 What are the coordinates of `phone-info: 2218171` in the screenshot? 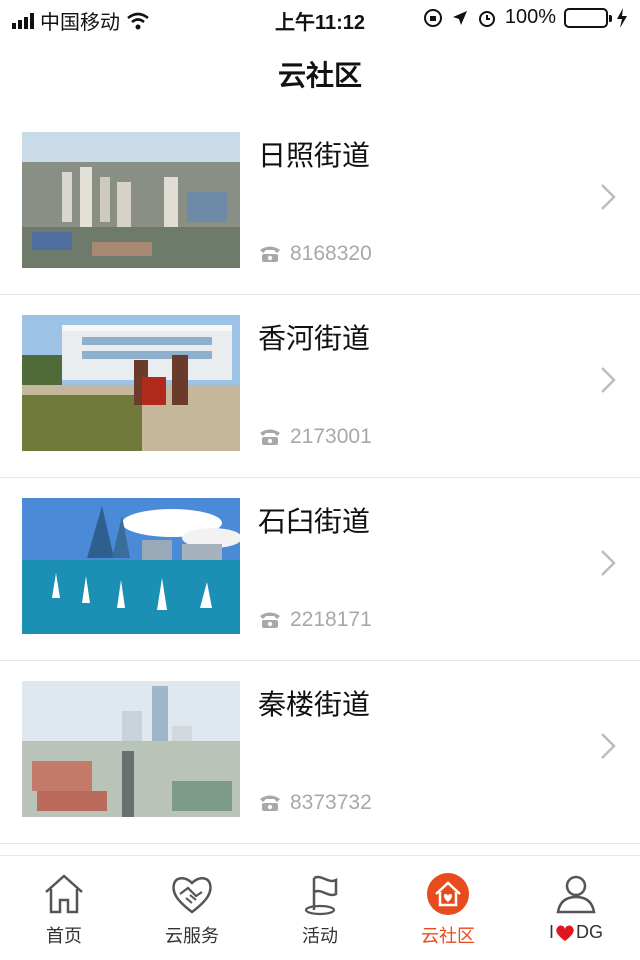 It's located at (315, 620).